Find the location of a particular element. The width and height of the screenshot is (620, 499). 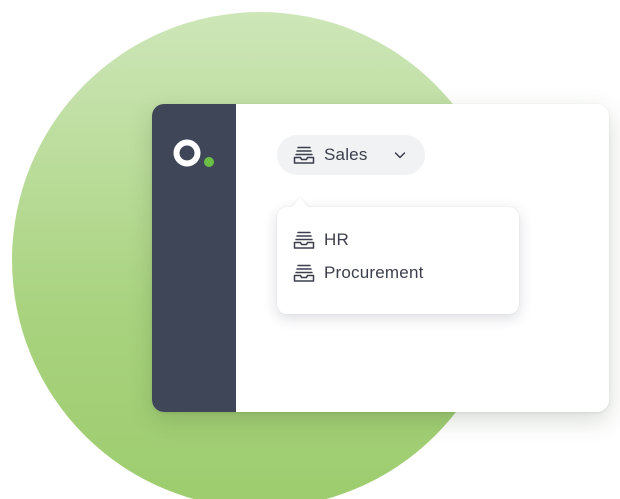

logo-icon is located at coordinates (195, 157).